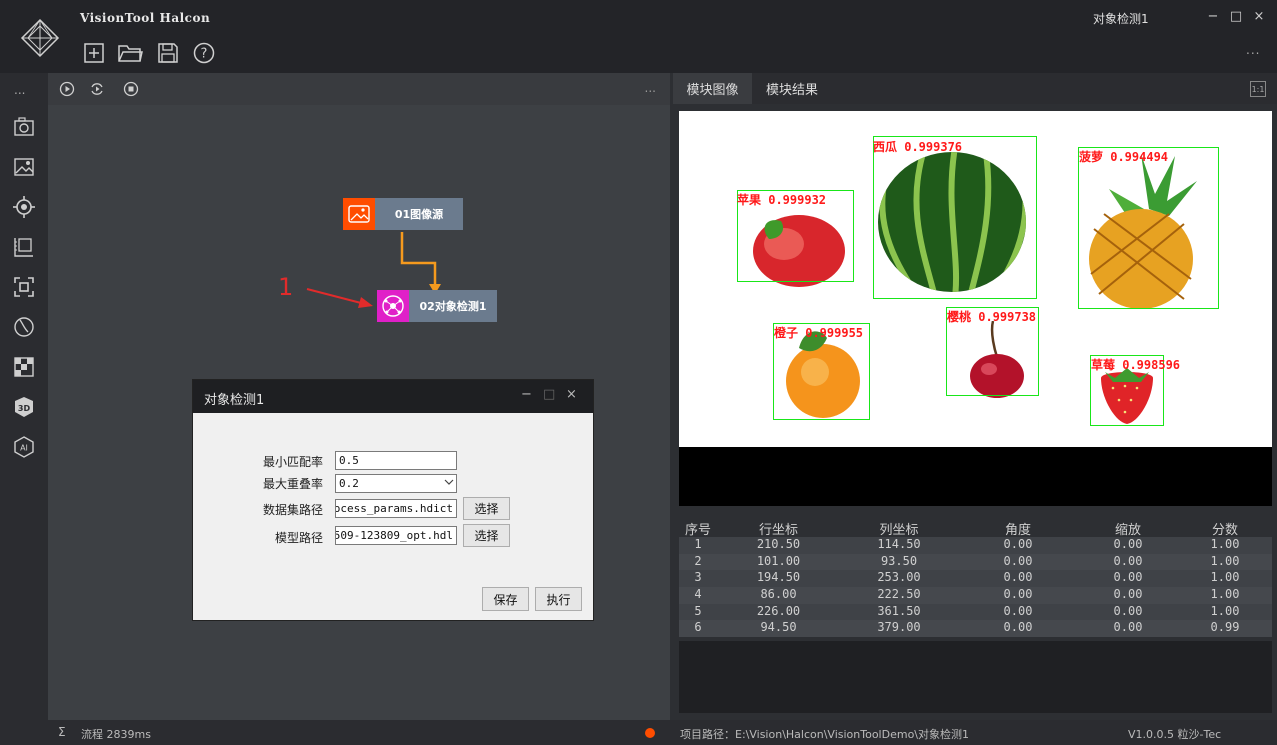 The height and width of the screenshot is (745, 1277). What do you see at coordinates (453, 306) in the screenshot?
I see `flow-node-label: 02对象检测1` at bounding box center [453, 306].